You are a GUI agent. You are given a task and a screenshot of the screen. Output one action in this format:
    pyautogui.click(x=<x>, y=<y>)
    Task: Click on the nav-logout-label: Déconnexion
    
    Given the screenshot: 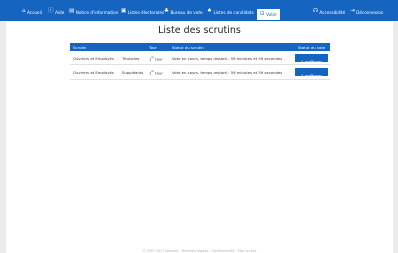 What is the action you would take?
    pyautogui.click(x=370, y=12)
    